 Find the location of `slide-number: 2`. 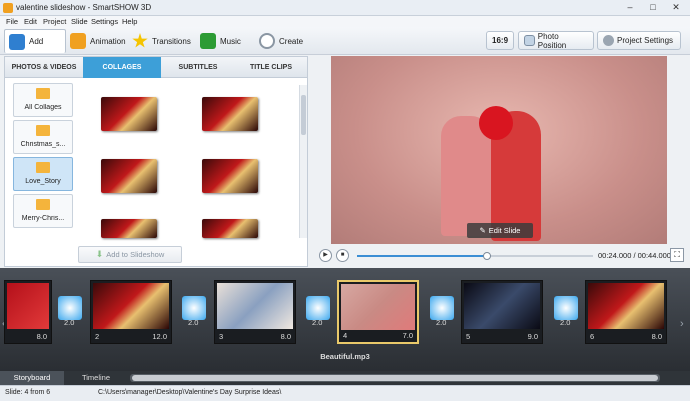

slide-number: 2 is located at coordinates (97, 336).